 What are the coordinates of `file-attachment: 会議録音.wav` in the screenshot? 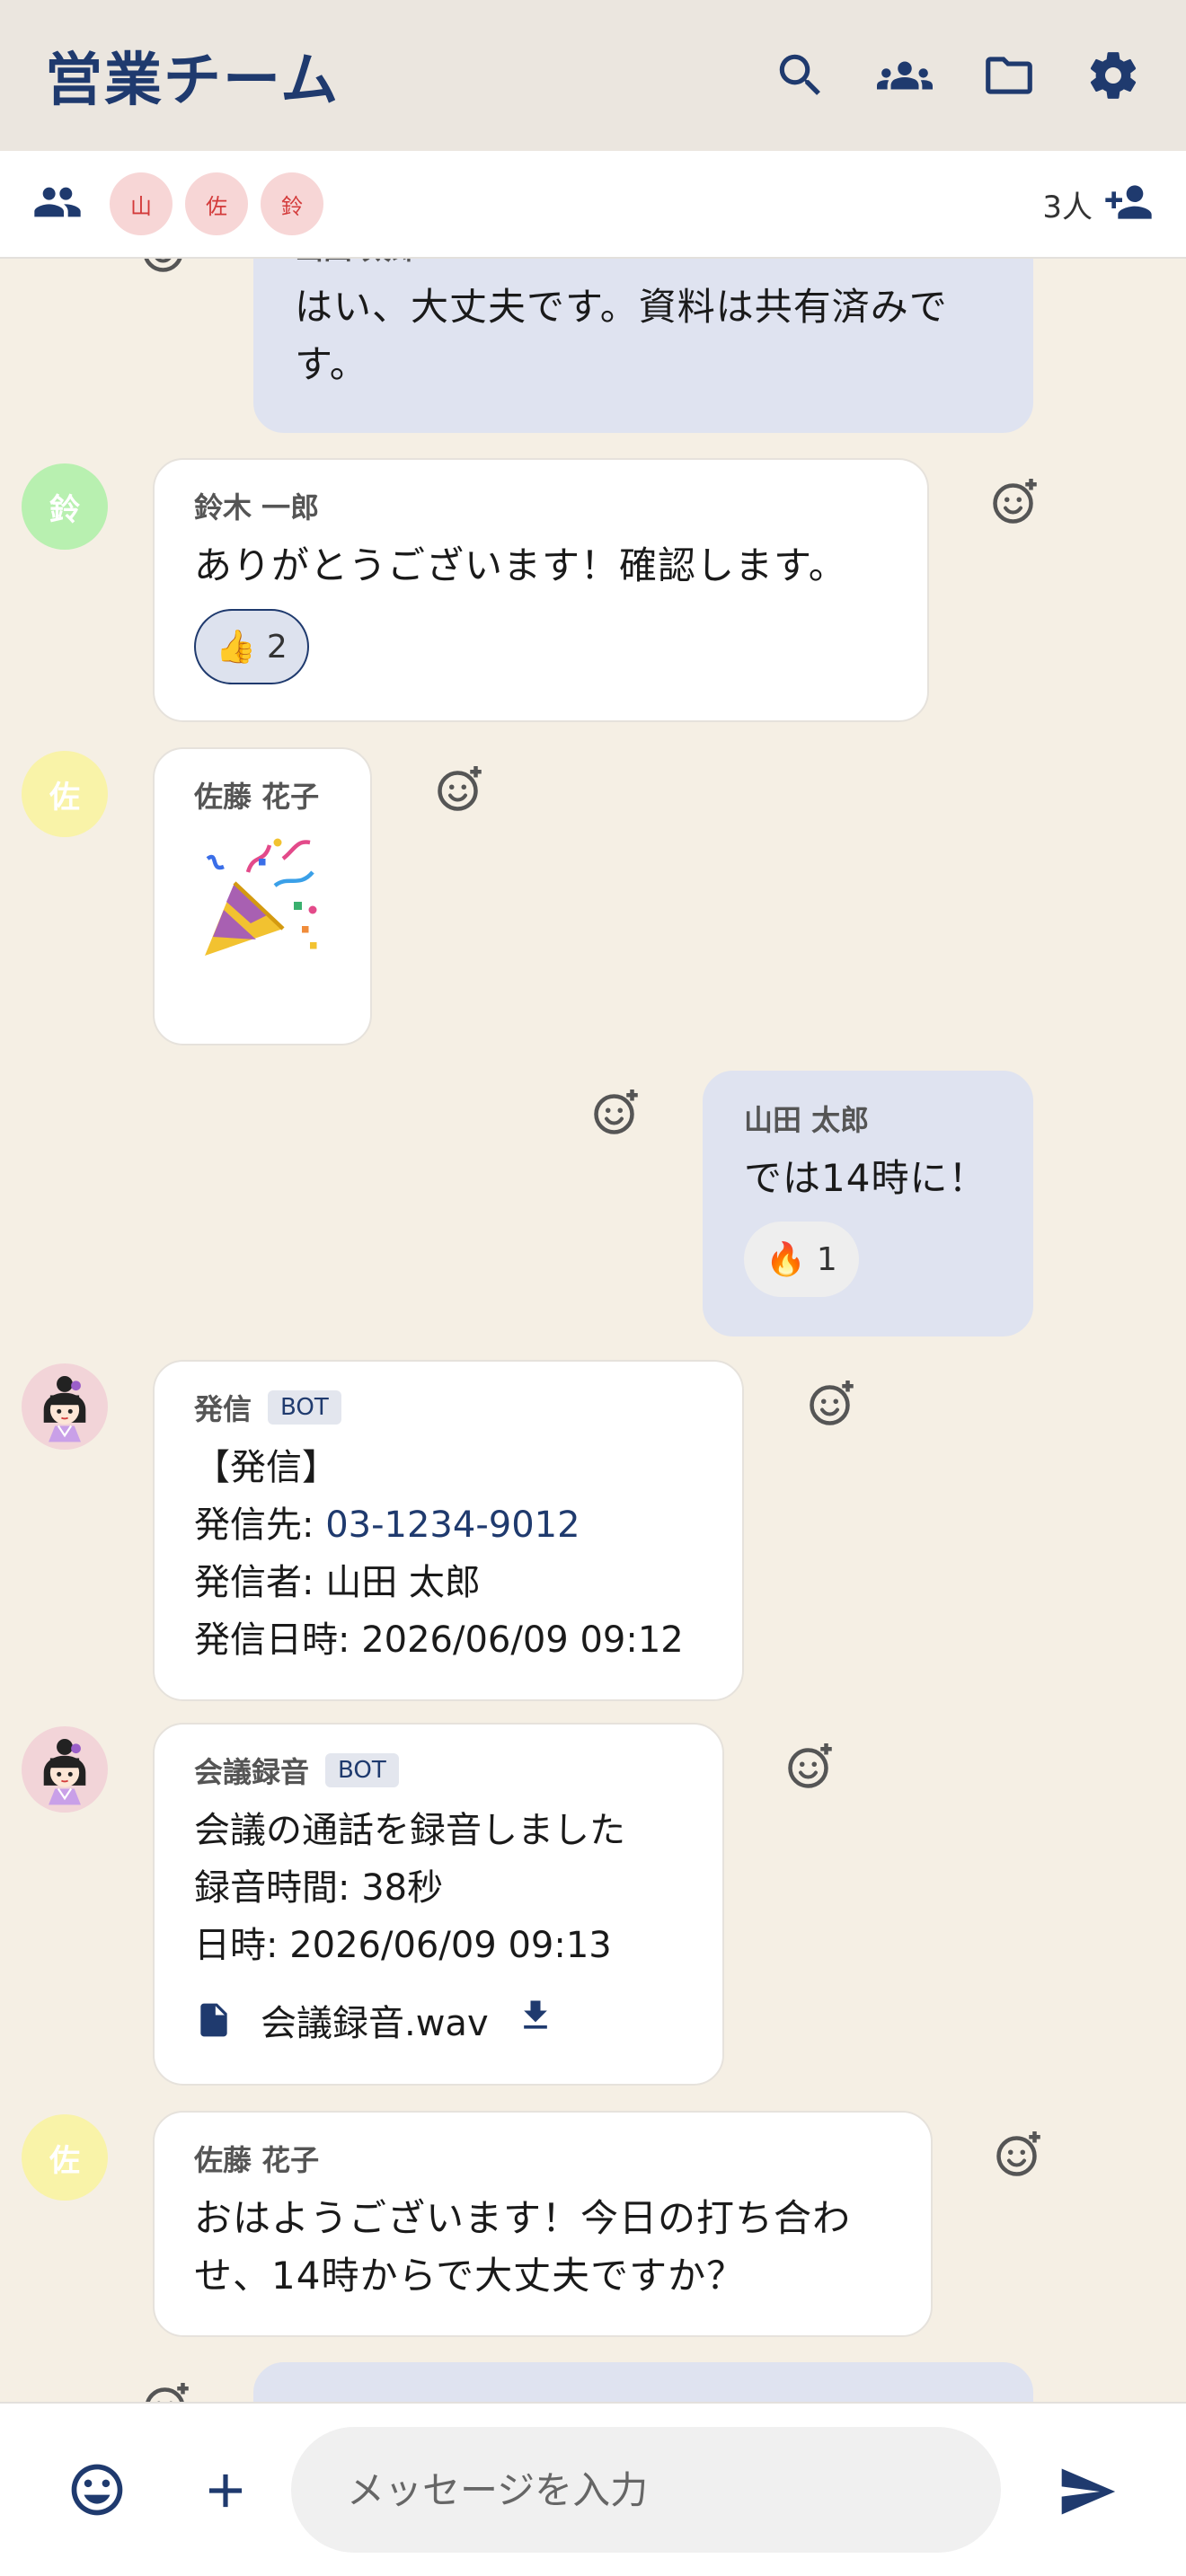 It's located at (438, 2020).